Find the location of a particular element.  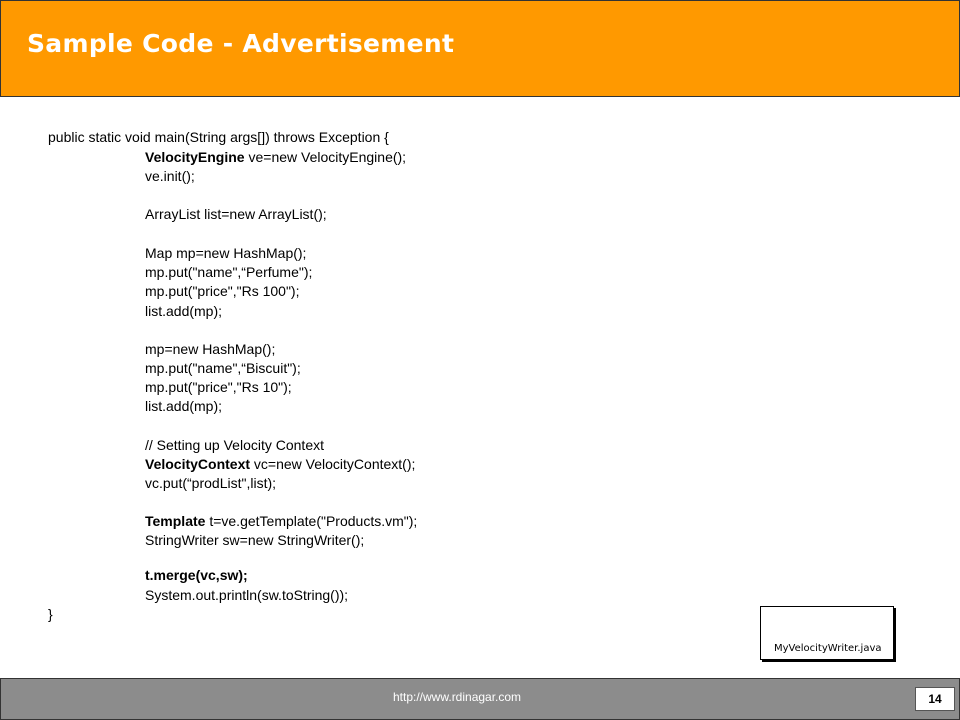

code-line: ve.init(); is located at coordinates (170, 176).